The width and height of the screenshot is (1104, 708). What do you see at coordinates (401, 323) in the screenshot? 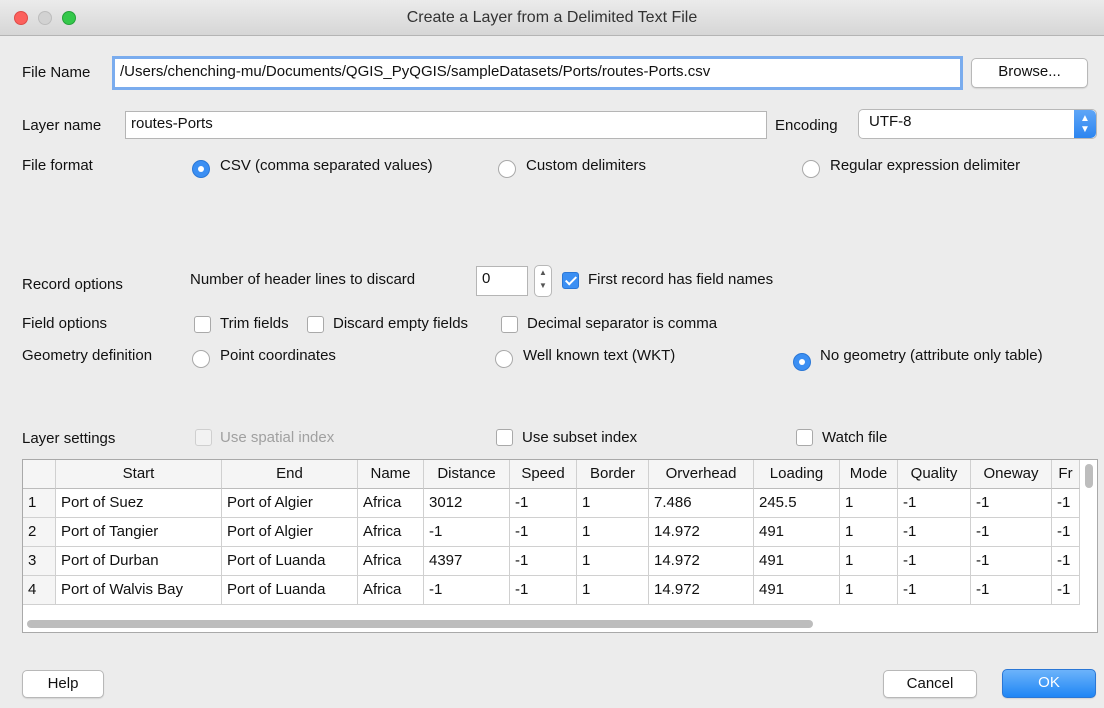
I see `discard-empty-label: Discard empty fields` at bounding box center [401, 323].